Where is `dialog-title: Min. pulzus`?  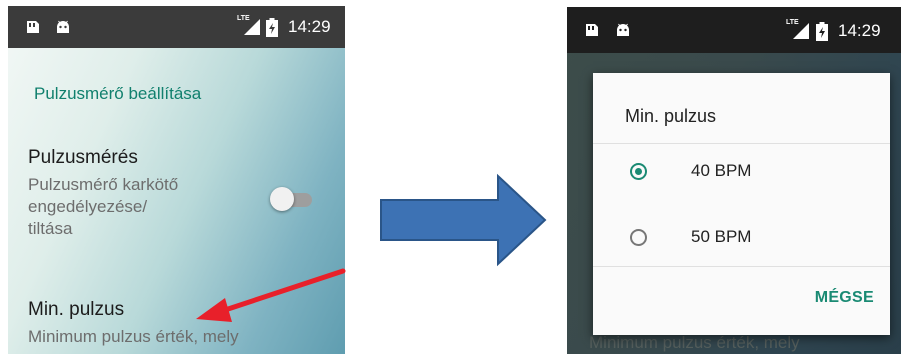 dialog-title: Min. pulzus is located at coordinates (671, 116).